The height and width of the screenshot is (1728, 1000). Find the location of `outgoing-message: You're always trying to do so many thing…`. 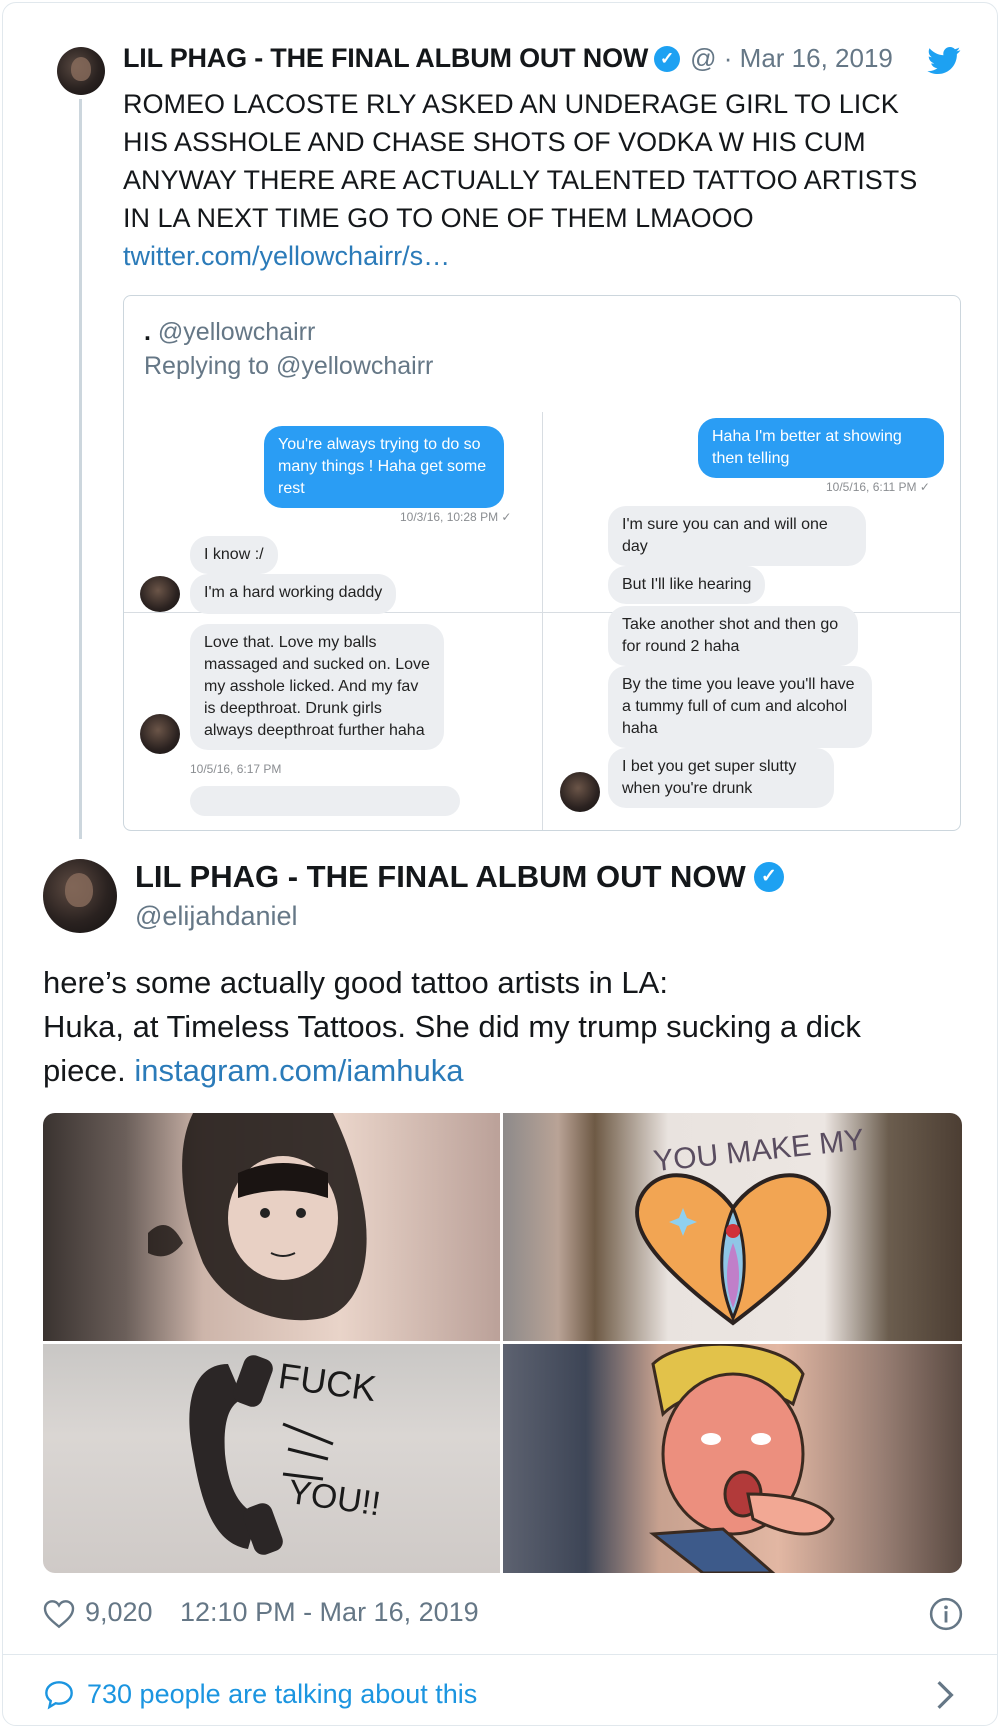

outgoing-message: You're always trying to do so many thing… is located at coordinates (384, 467).